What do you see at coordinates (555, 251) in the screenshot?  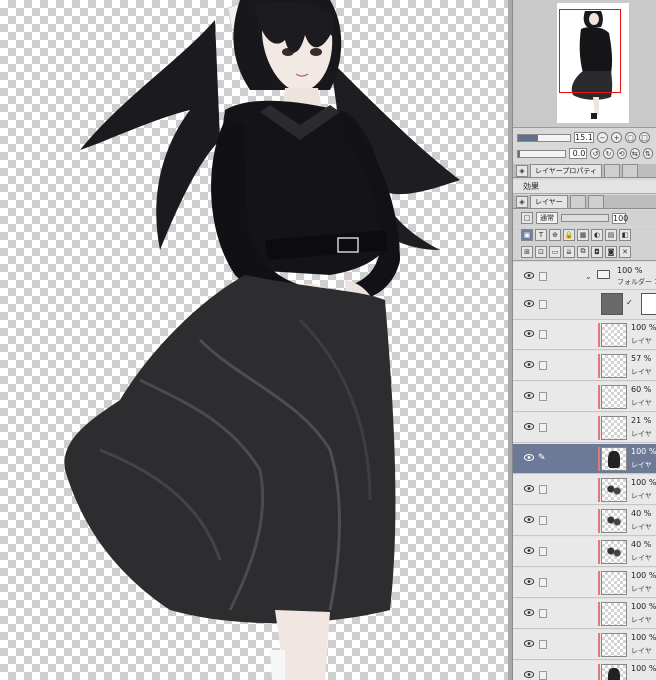 I see `new-folder-icon: ▭` at bounding box center [555, 251].